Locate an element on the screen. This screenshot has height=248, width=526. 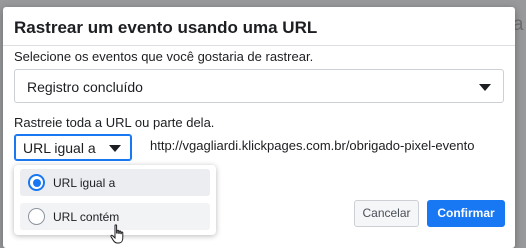
event-select-value: Registro concluído is located at coordinates (85, 87).